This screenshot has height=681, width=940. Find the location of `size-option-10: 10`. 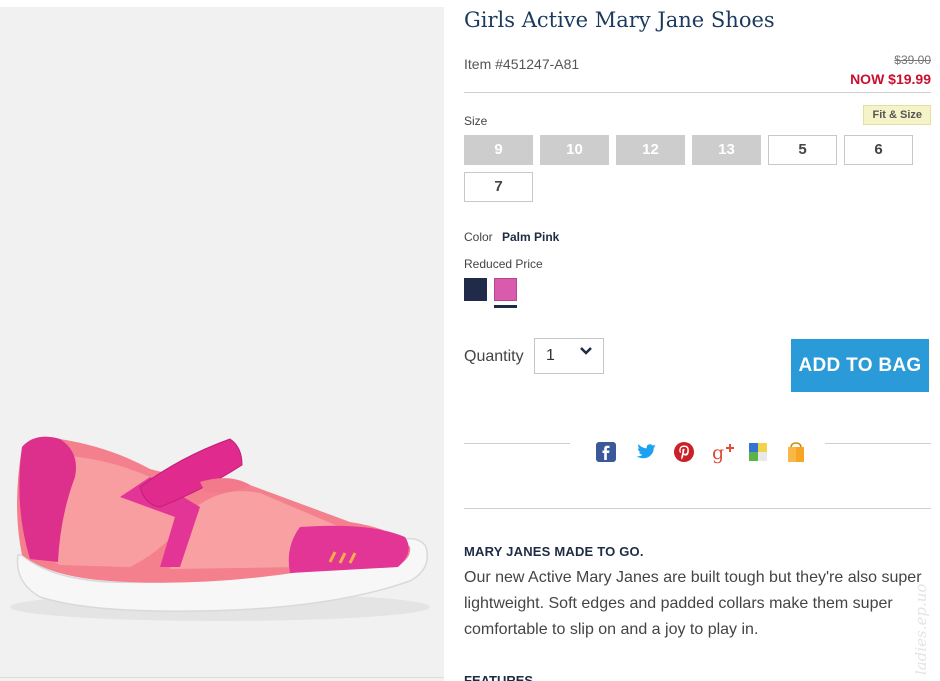

size-option-10: 10 is located at coordinates (574, 150).